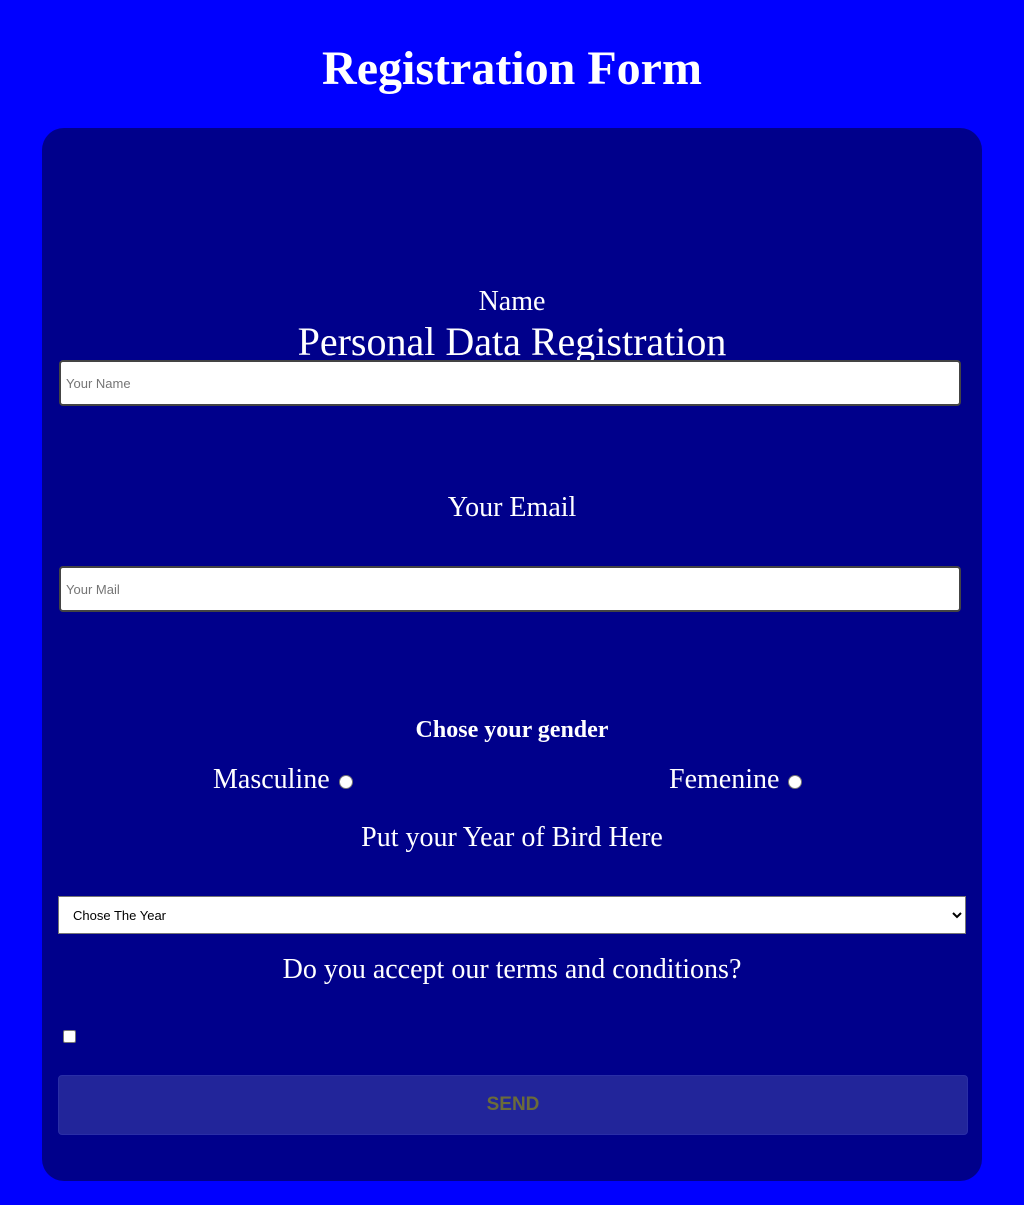  I want to click on send-button: SEND, so click(513, 1105).